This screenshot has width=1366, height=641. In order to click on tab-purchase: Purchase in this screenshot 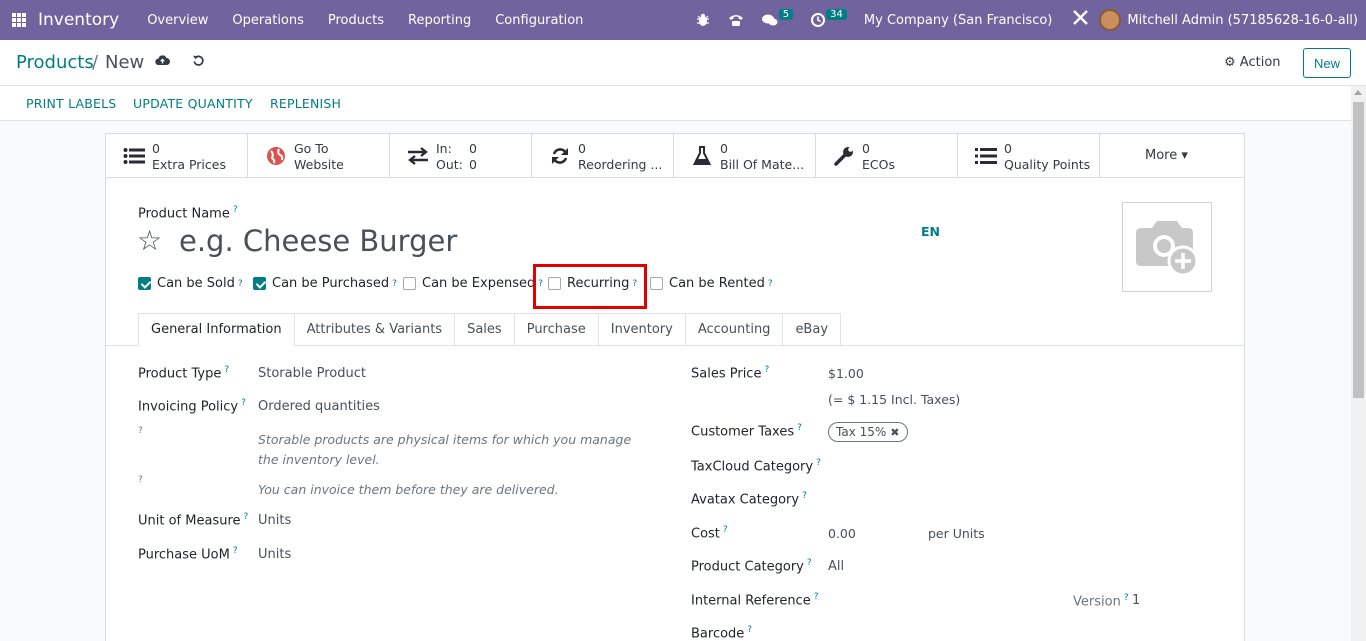, I will do `click(556, 329)`.